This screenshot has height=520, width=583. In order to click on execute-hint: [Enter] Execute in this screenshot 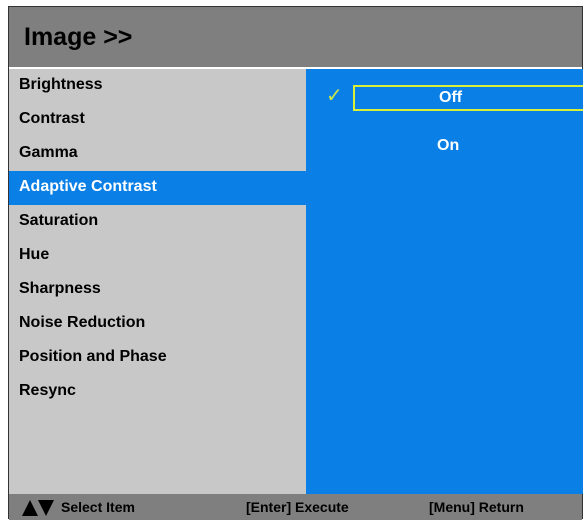, I will do `click(297, 507)`.